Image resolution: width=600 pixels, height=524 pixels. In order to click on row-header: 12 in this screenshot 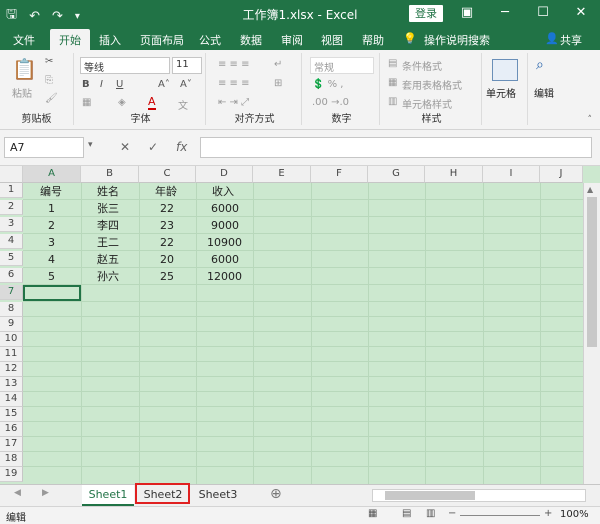, I will do `click(11, 369)`.